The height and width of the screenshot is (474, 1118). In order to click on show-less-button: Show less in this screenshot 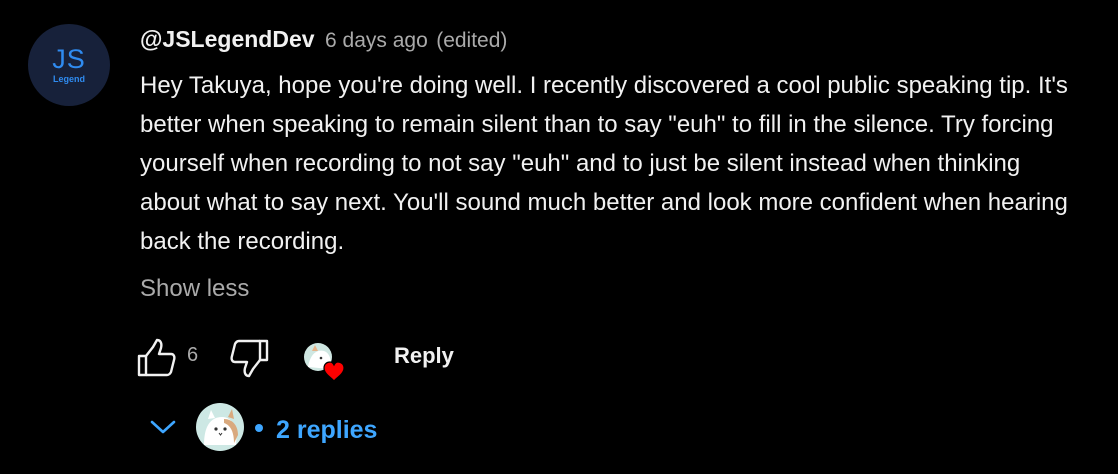, I will do `click(194, 289)`.